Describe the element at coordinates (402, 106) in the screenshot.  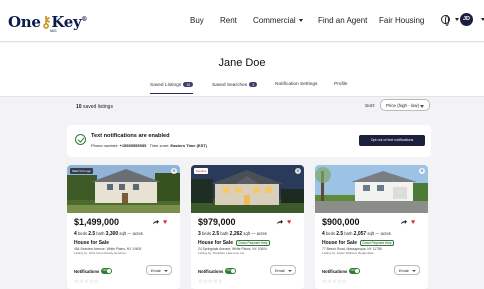
I see `sort-value: Price (high - low)` at that location.